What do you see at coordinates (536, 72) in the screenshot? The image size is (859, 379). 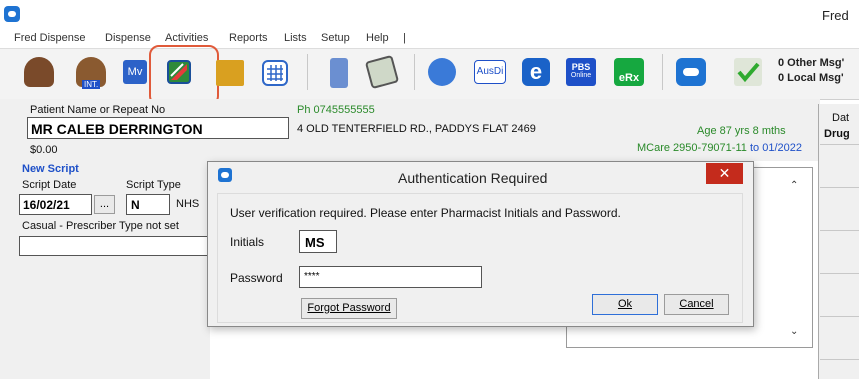 I see `e-browser-icon: e` at bounding box center [536, 72].